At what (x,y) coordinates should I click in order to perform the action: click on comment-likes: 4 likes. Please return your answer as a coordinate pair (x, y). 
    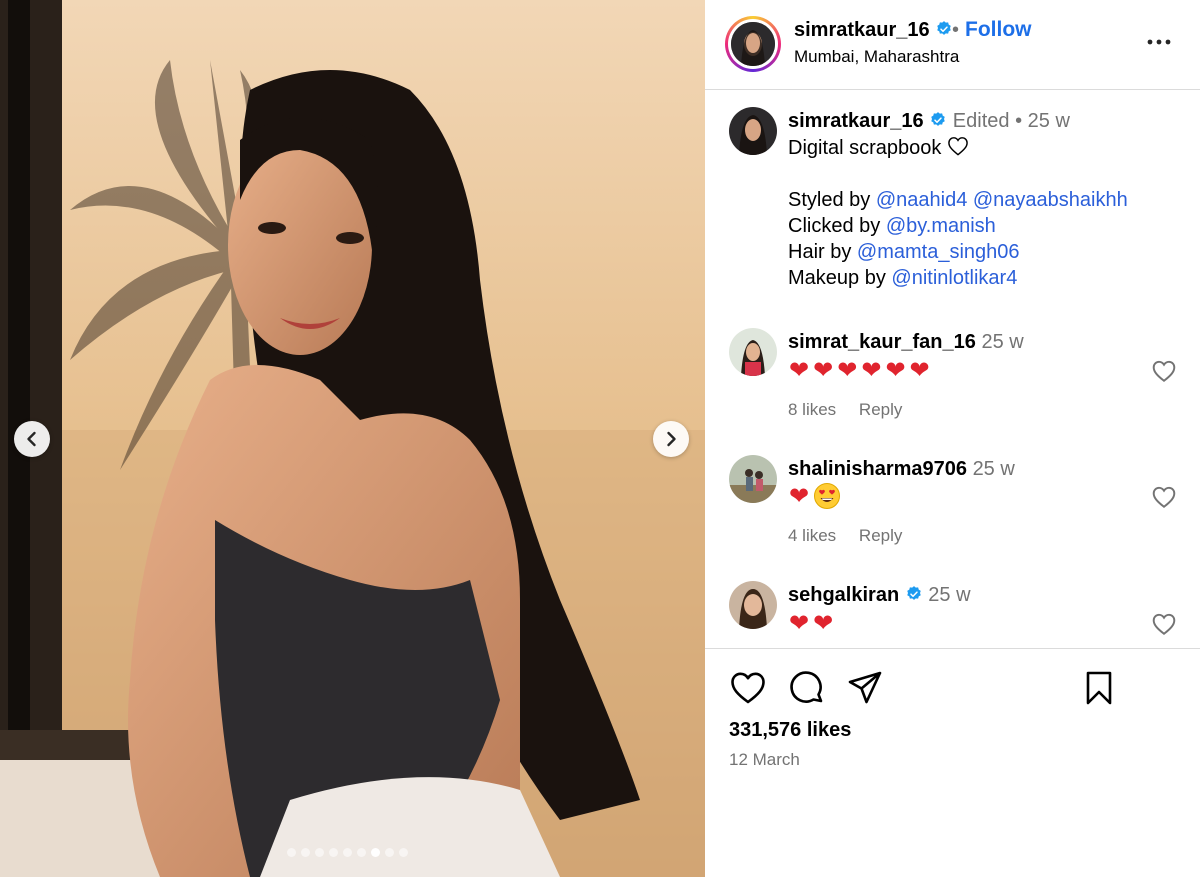
    Looking at the image, I should click on (812, 535).